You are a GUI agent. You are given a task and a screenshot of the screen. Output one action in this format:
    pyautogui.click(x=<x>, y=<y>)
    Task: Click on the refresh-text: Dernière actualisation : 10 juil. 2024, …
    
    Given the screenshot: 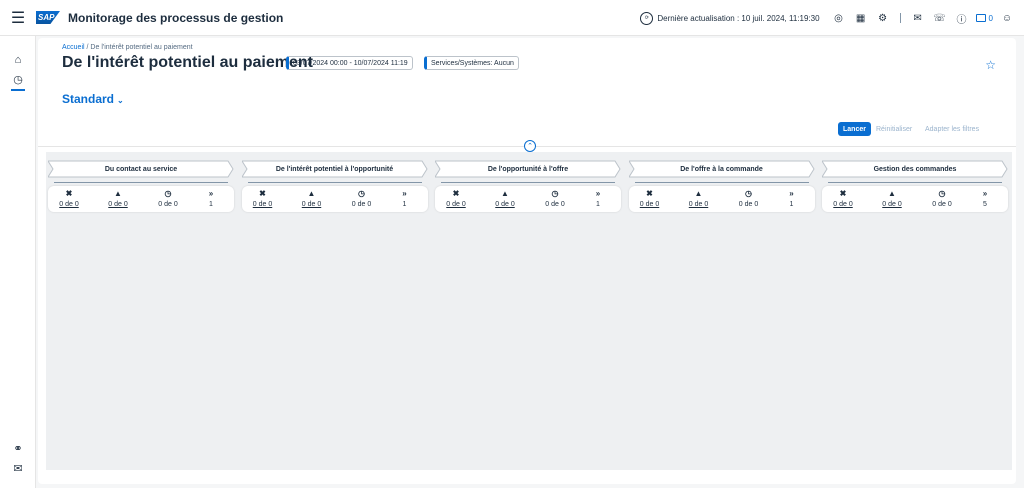 What is the action you would take?
    pyautogui.click(x=738, y=18)
    